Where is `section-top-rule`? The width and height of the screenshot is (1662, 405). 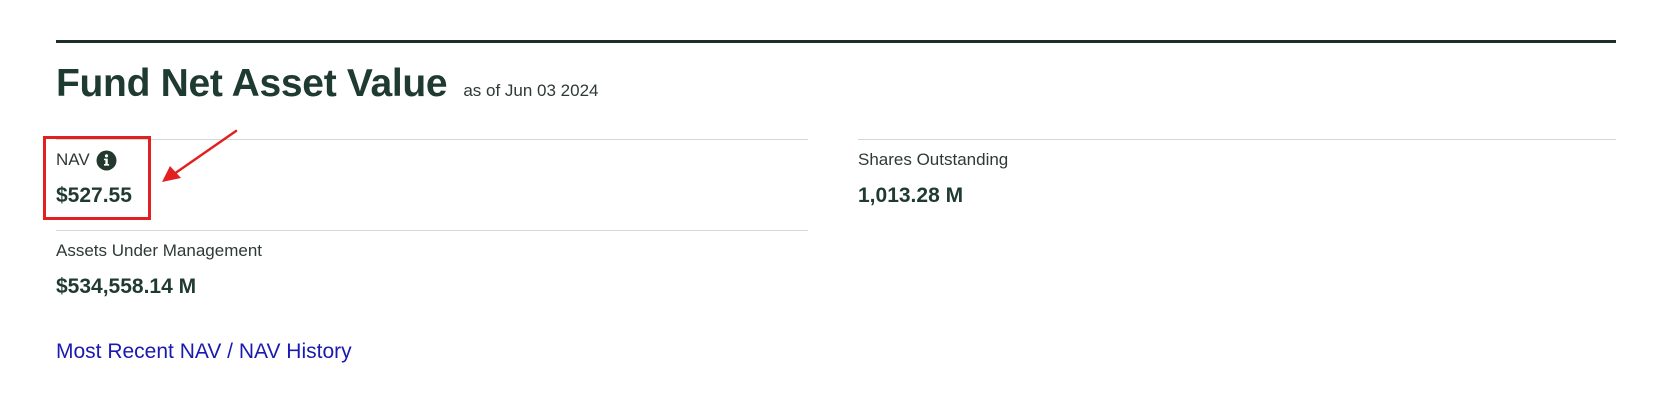 section-top-rule is located at coordinates (836, 41).